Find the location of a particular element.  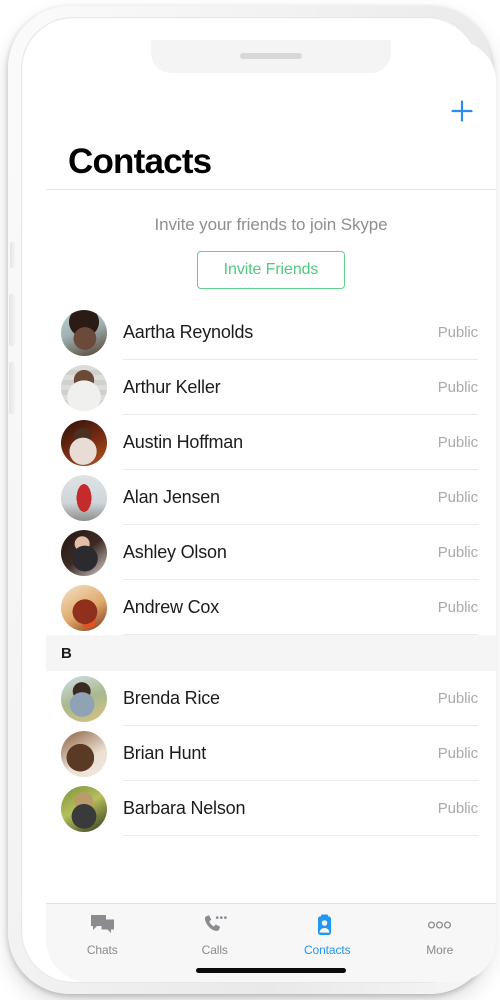

speaker-grill-icon is located at coordinates (271, 56).